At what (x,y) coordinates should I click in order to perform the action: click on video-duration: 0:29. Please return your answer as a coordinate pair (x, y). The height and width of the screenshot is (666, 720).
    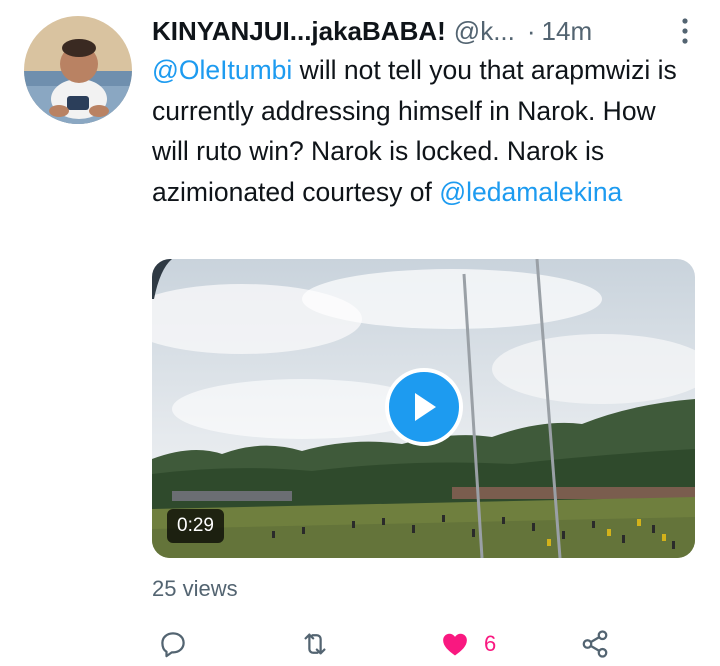
    Looking at the image, I should click on (195, 526).